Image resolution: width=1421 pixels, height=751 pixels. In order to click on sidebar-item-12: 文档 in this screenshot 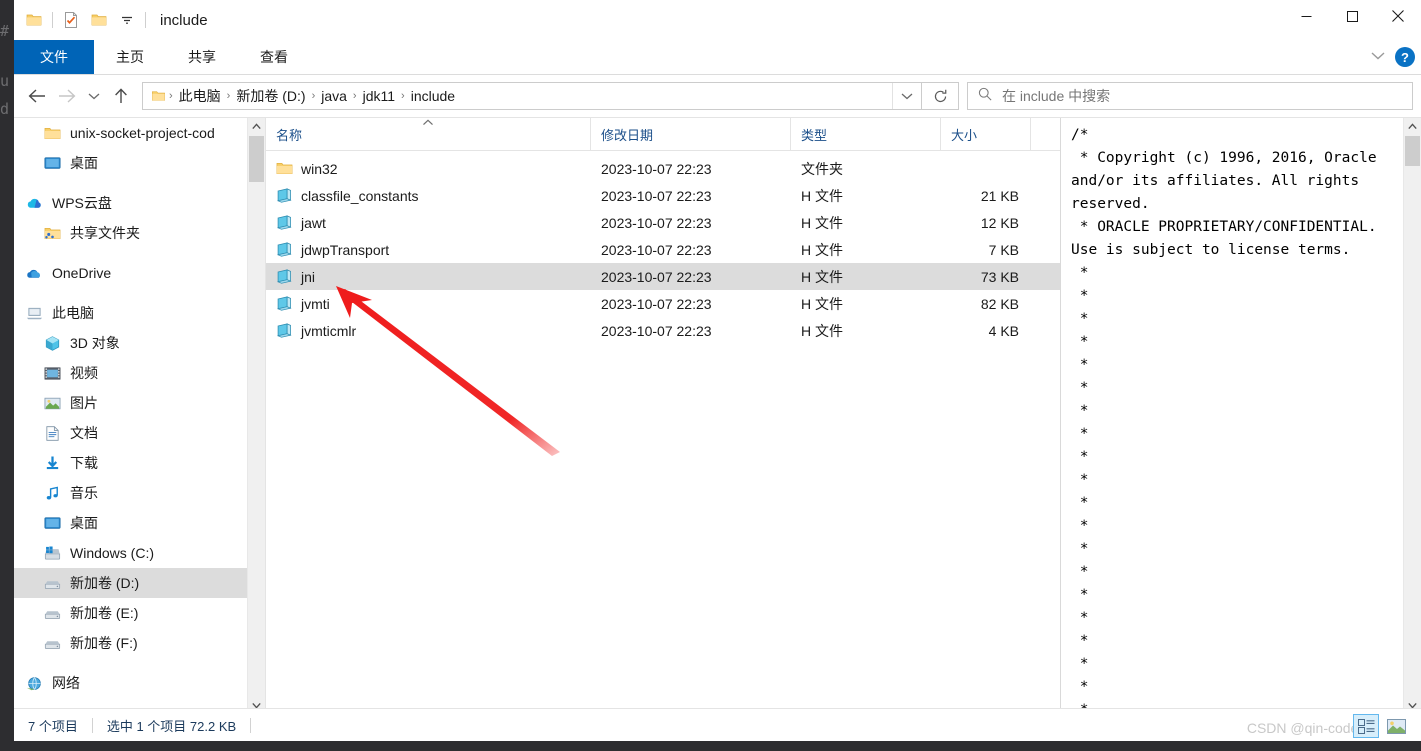, I will do `click(131, 433)`.